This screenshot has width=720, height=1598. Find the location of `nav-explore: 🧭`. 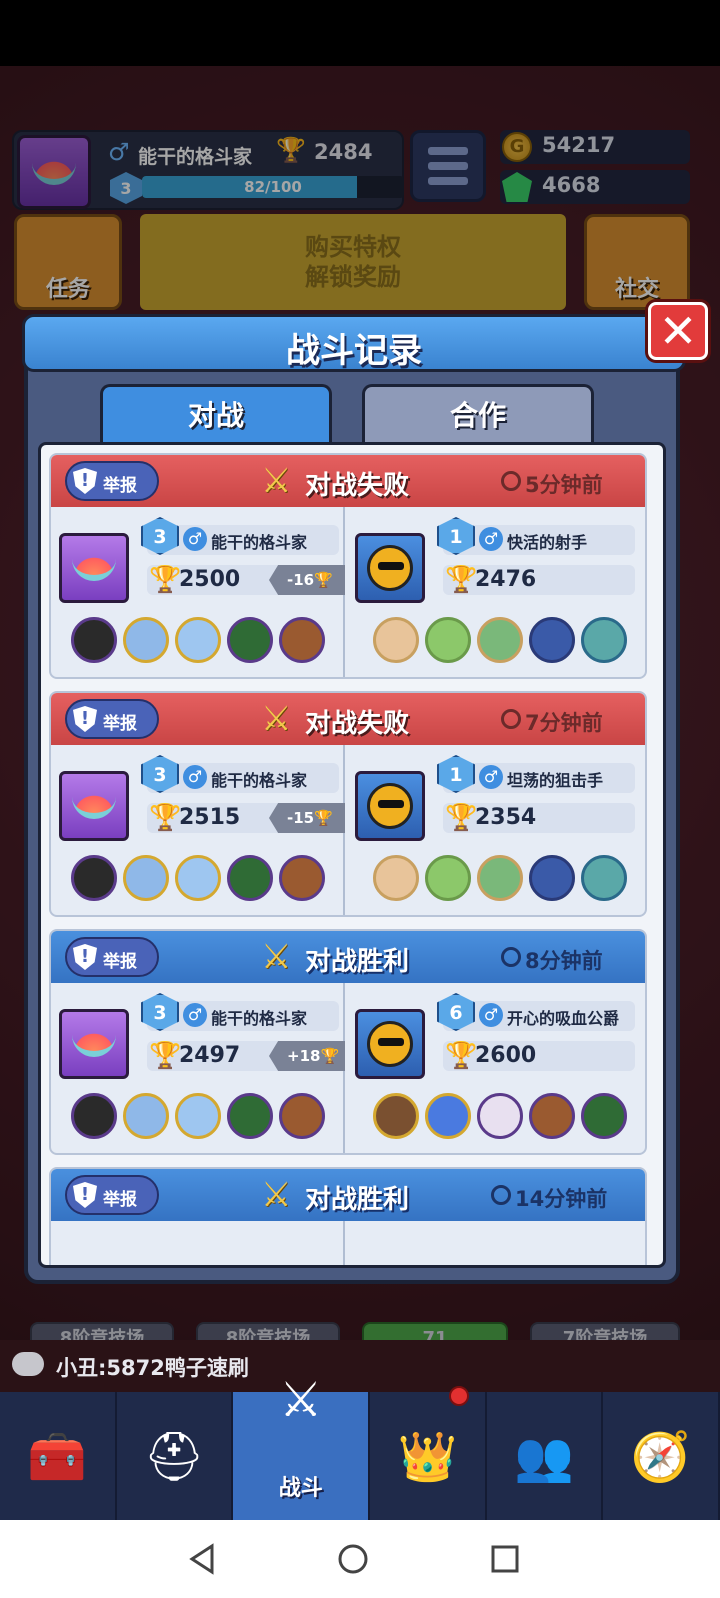

nav-explore: 🧭 is located at coordinates (661, 1456).